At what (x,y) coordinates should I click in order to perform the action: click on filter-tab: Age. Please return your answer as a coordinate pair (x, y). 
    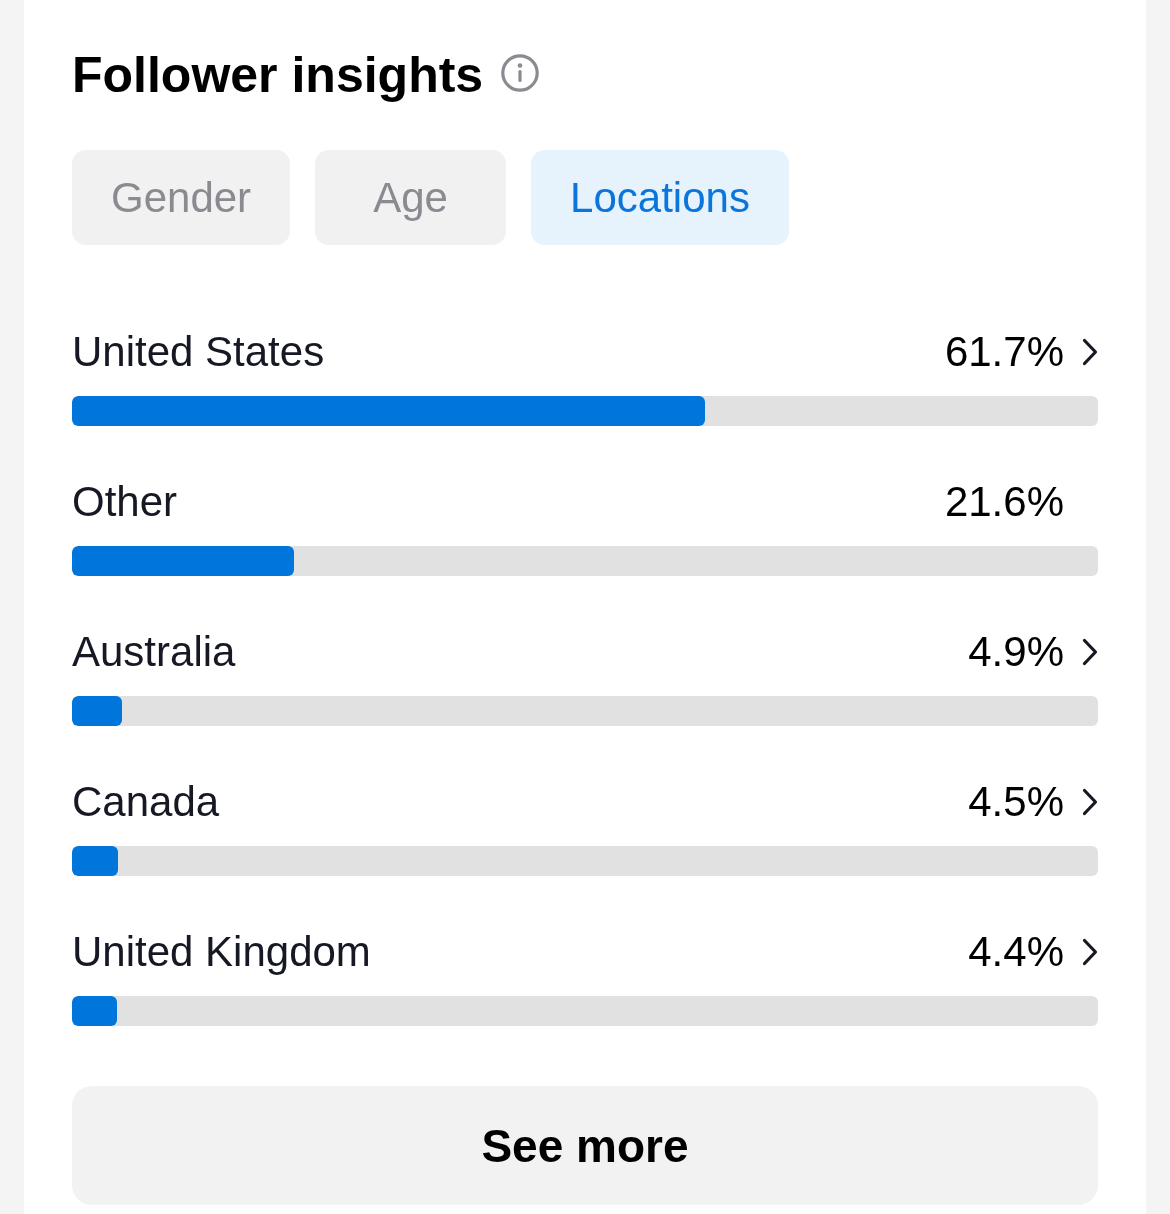
    Looking at the image, I should click on (411, 197).